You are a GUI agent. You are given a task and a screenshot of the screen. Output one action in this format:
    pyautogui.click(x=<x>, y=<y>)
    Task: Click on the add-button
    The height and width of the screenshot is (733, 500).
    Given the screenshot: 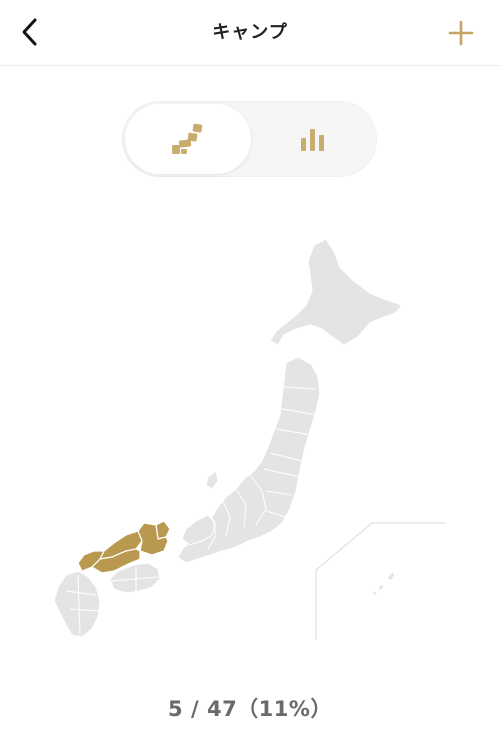 What is the action you would take?
    pyautogui.click(x=461, y=33)
    